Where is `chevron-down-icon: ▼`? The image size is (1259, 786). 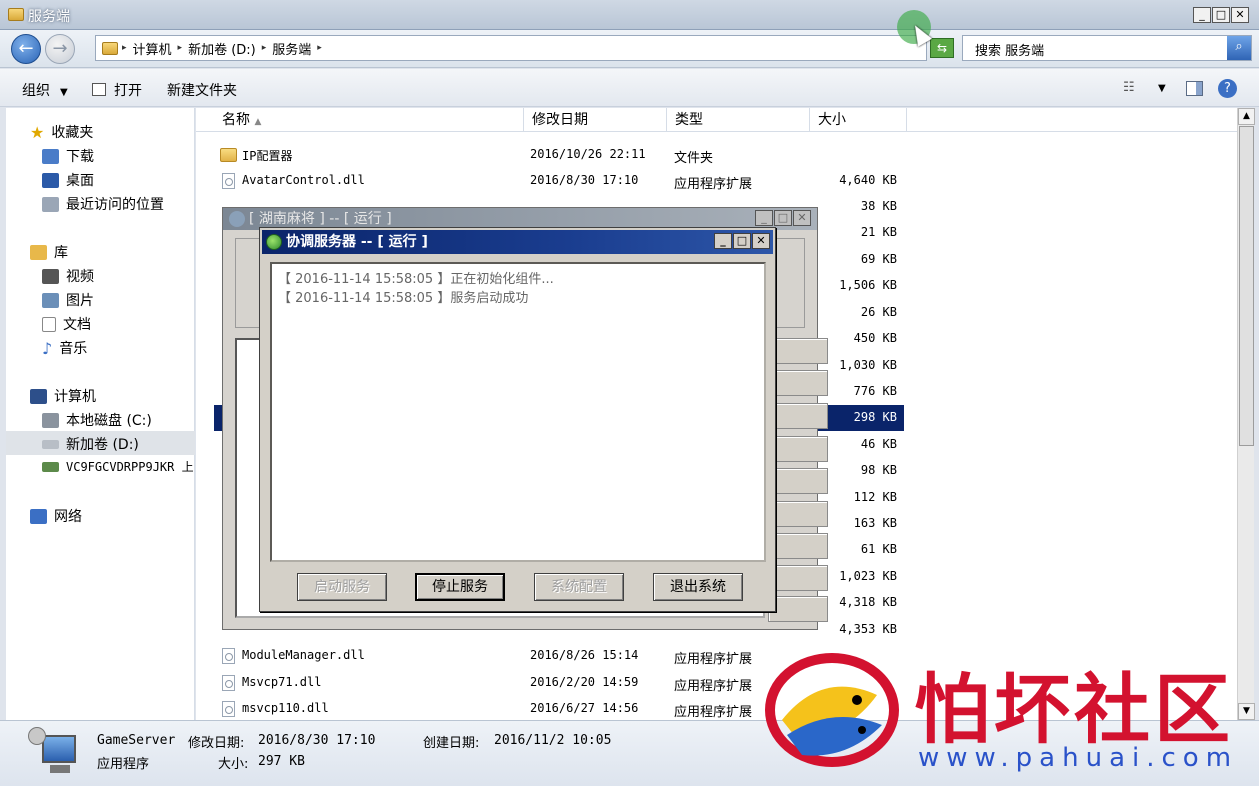 chevron-down-icon: ▼ is located at coordinates (1162, 88).